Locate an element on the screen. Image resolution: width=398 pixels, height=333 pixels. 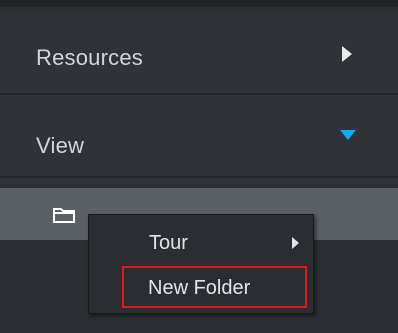
top-edge is located at coordinates (199, 3).